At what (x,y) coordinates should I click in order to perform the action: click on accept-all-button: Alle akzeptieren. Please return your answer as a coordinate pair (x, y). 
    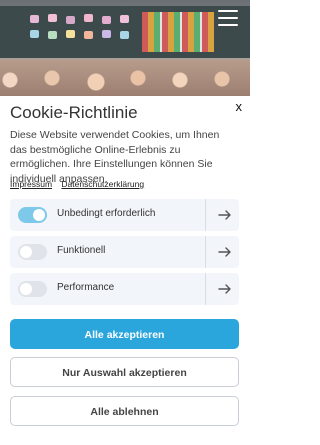
    Looking at the image, I should click on (124, 334).